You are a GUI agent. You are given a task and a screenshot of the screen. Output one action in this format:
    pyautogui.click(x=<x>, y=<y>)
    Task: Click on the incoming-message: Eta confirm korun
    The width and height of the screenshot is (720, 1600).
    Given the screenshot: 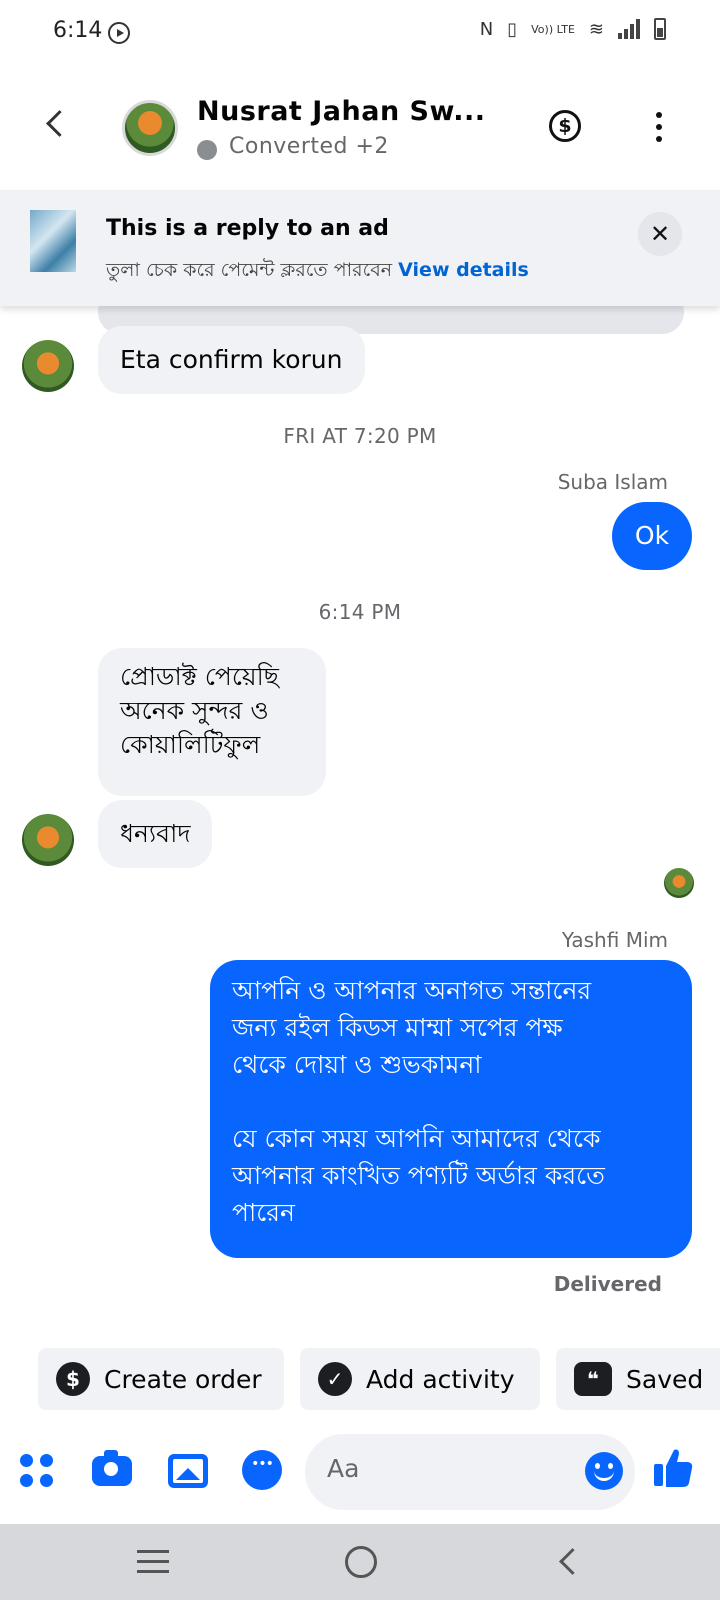 What is the action you would take?
    pyautogui.click(x=231, y=360)
    